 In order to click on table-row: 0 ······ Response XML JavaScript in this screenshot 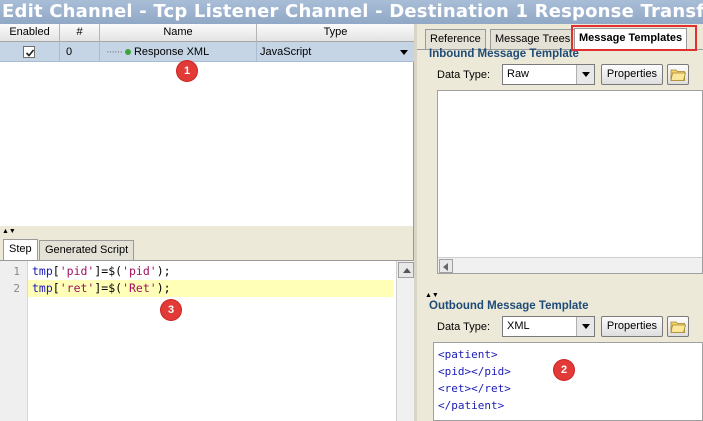, I will do `click(207, 52)`.